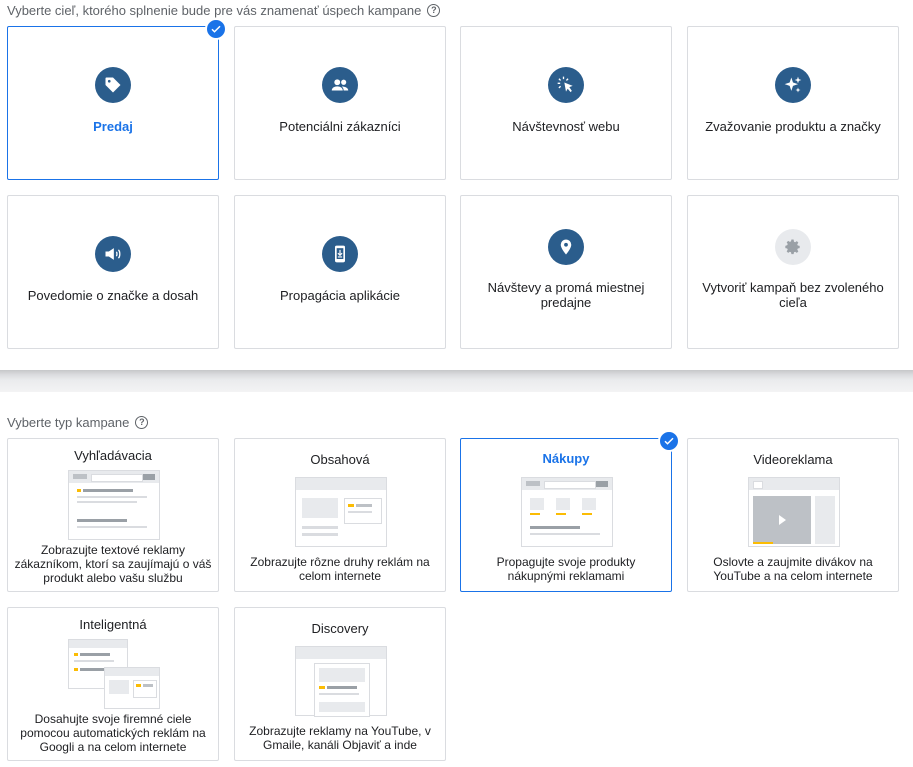 Image resolution: width=913 pixels, height=767 pixels. What do you see at coordinates (567, 512) in the screenshot?
I see `shopping-illustration` at bounding box center [567, 512].